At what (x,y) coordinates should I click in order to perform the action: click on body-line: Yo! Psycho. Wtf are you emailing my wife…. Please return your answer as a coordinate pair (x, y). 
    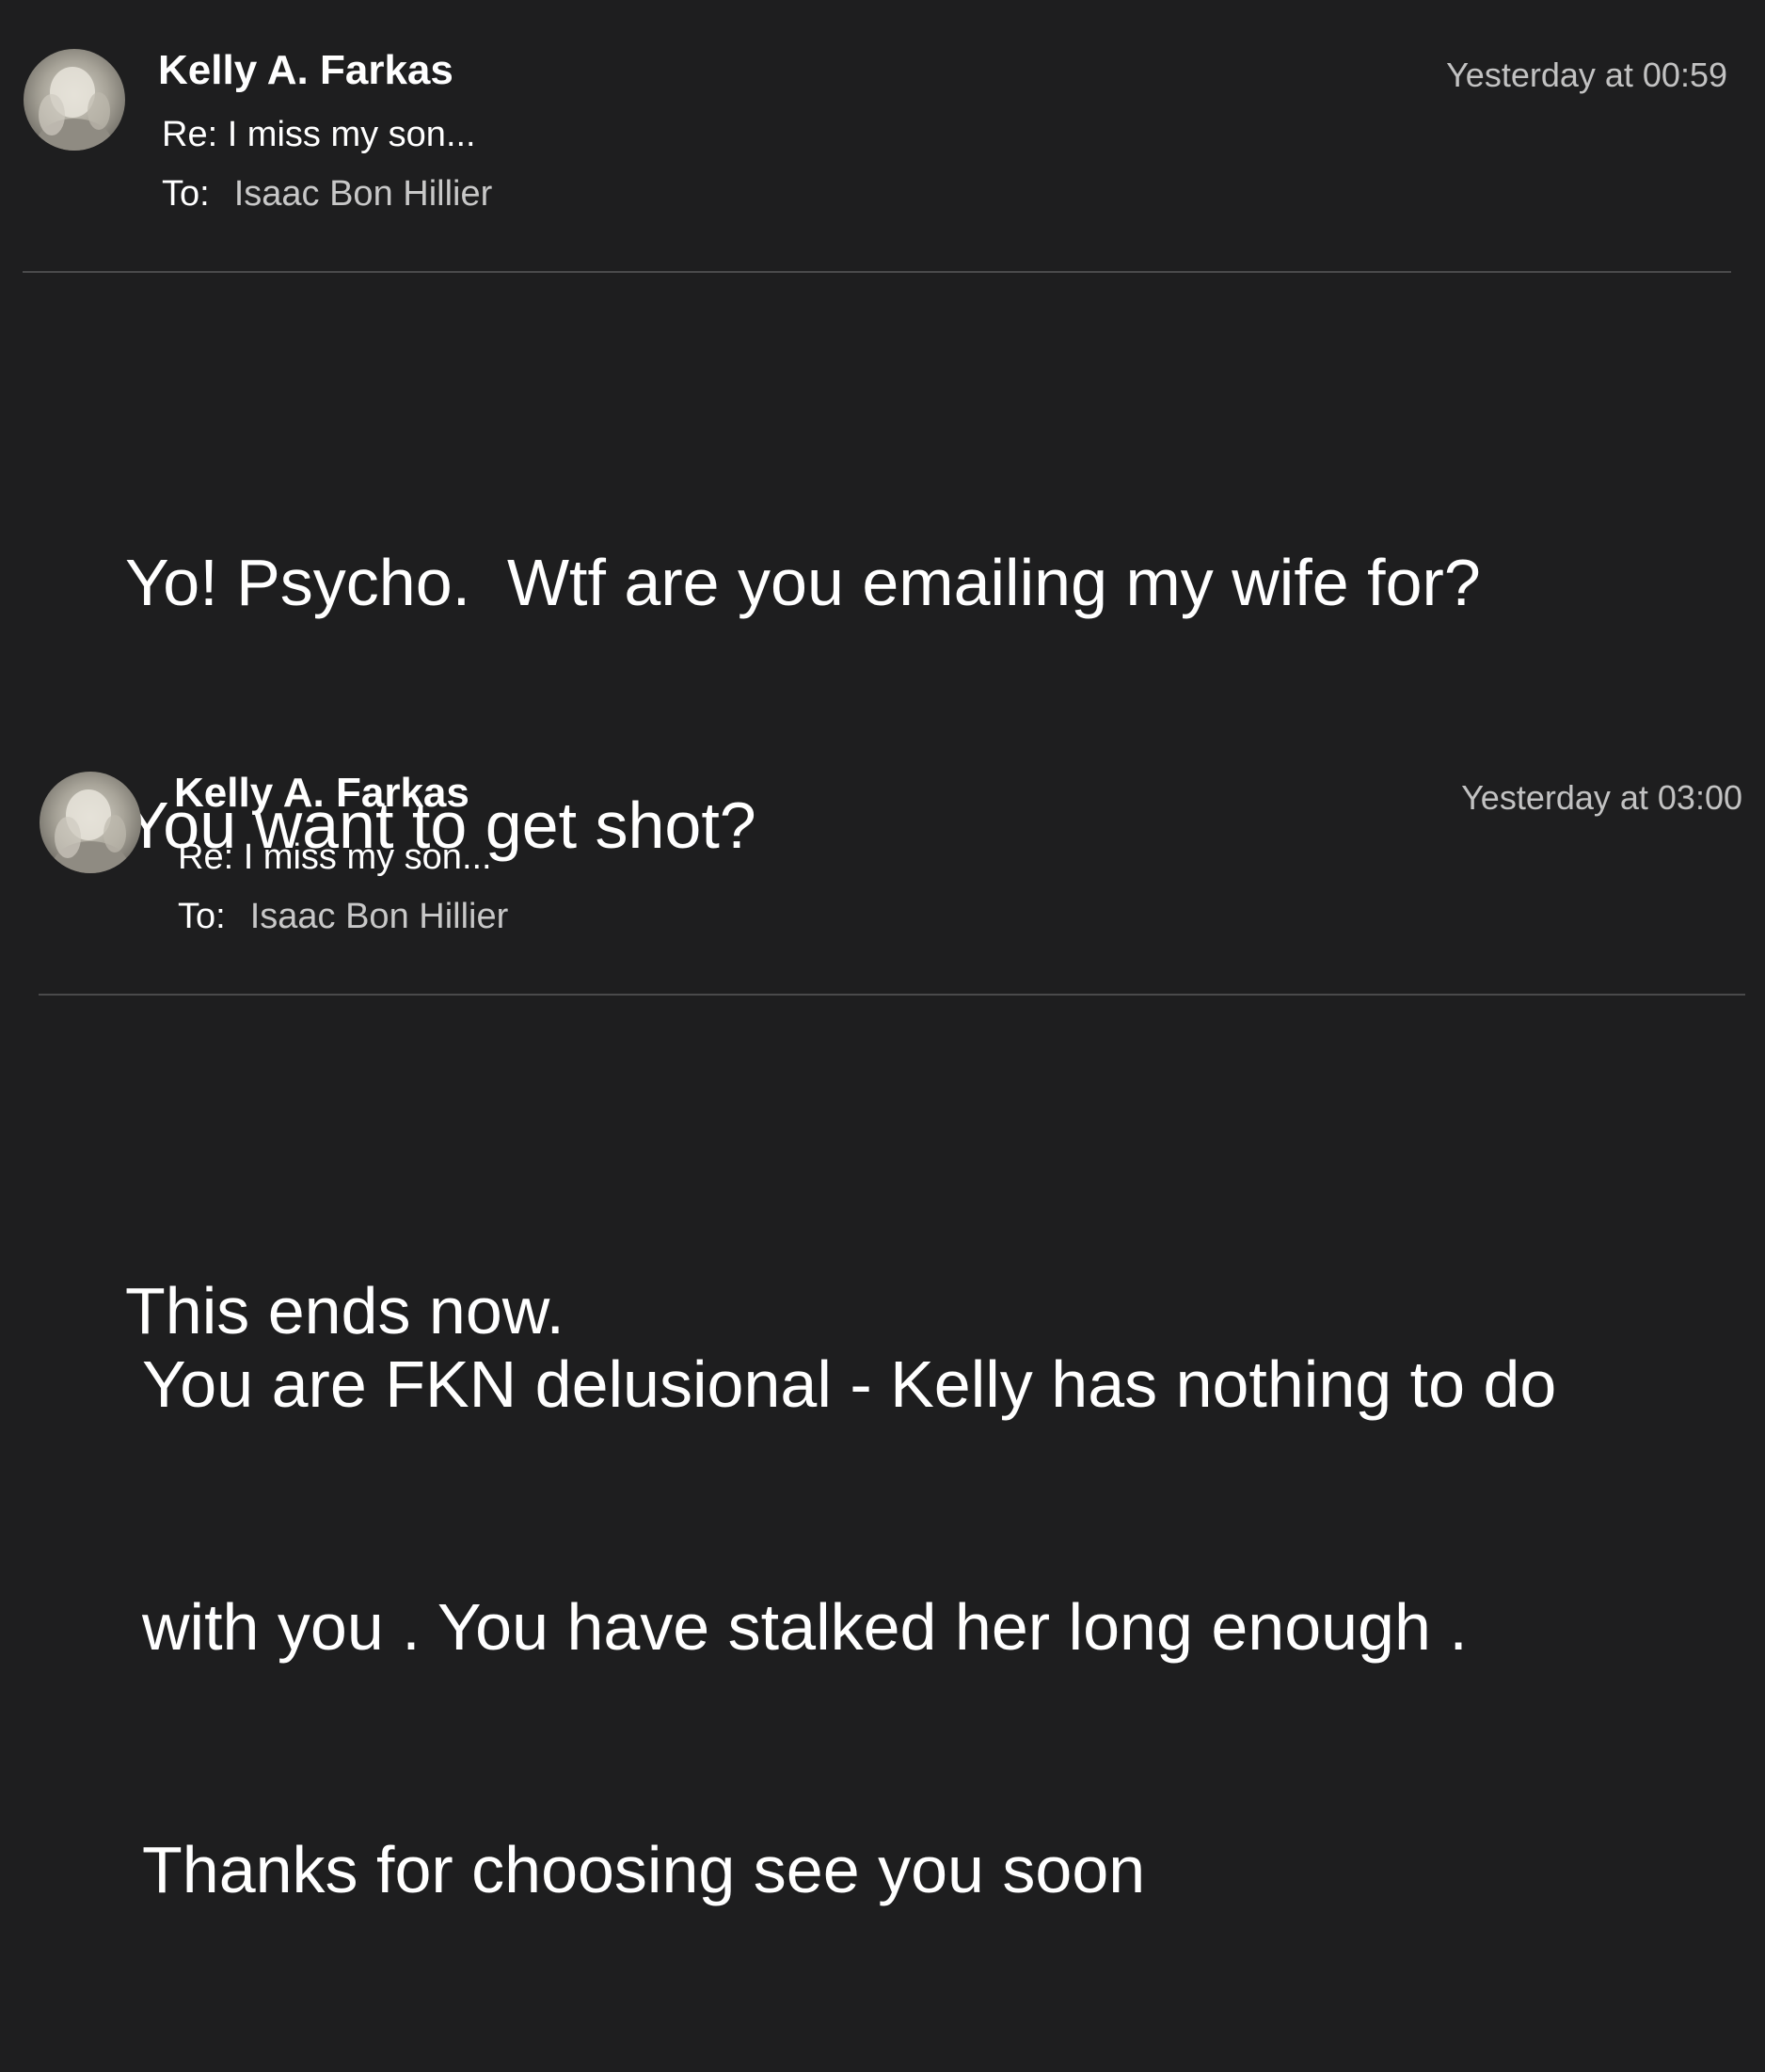
    Looking at the image, I should click on (803, 582).